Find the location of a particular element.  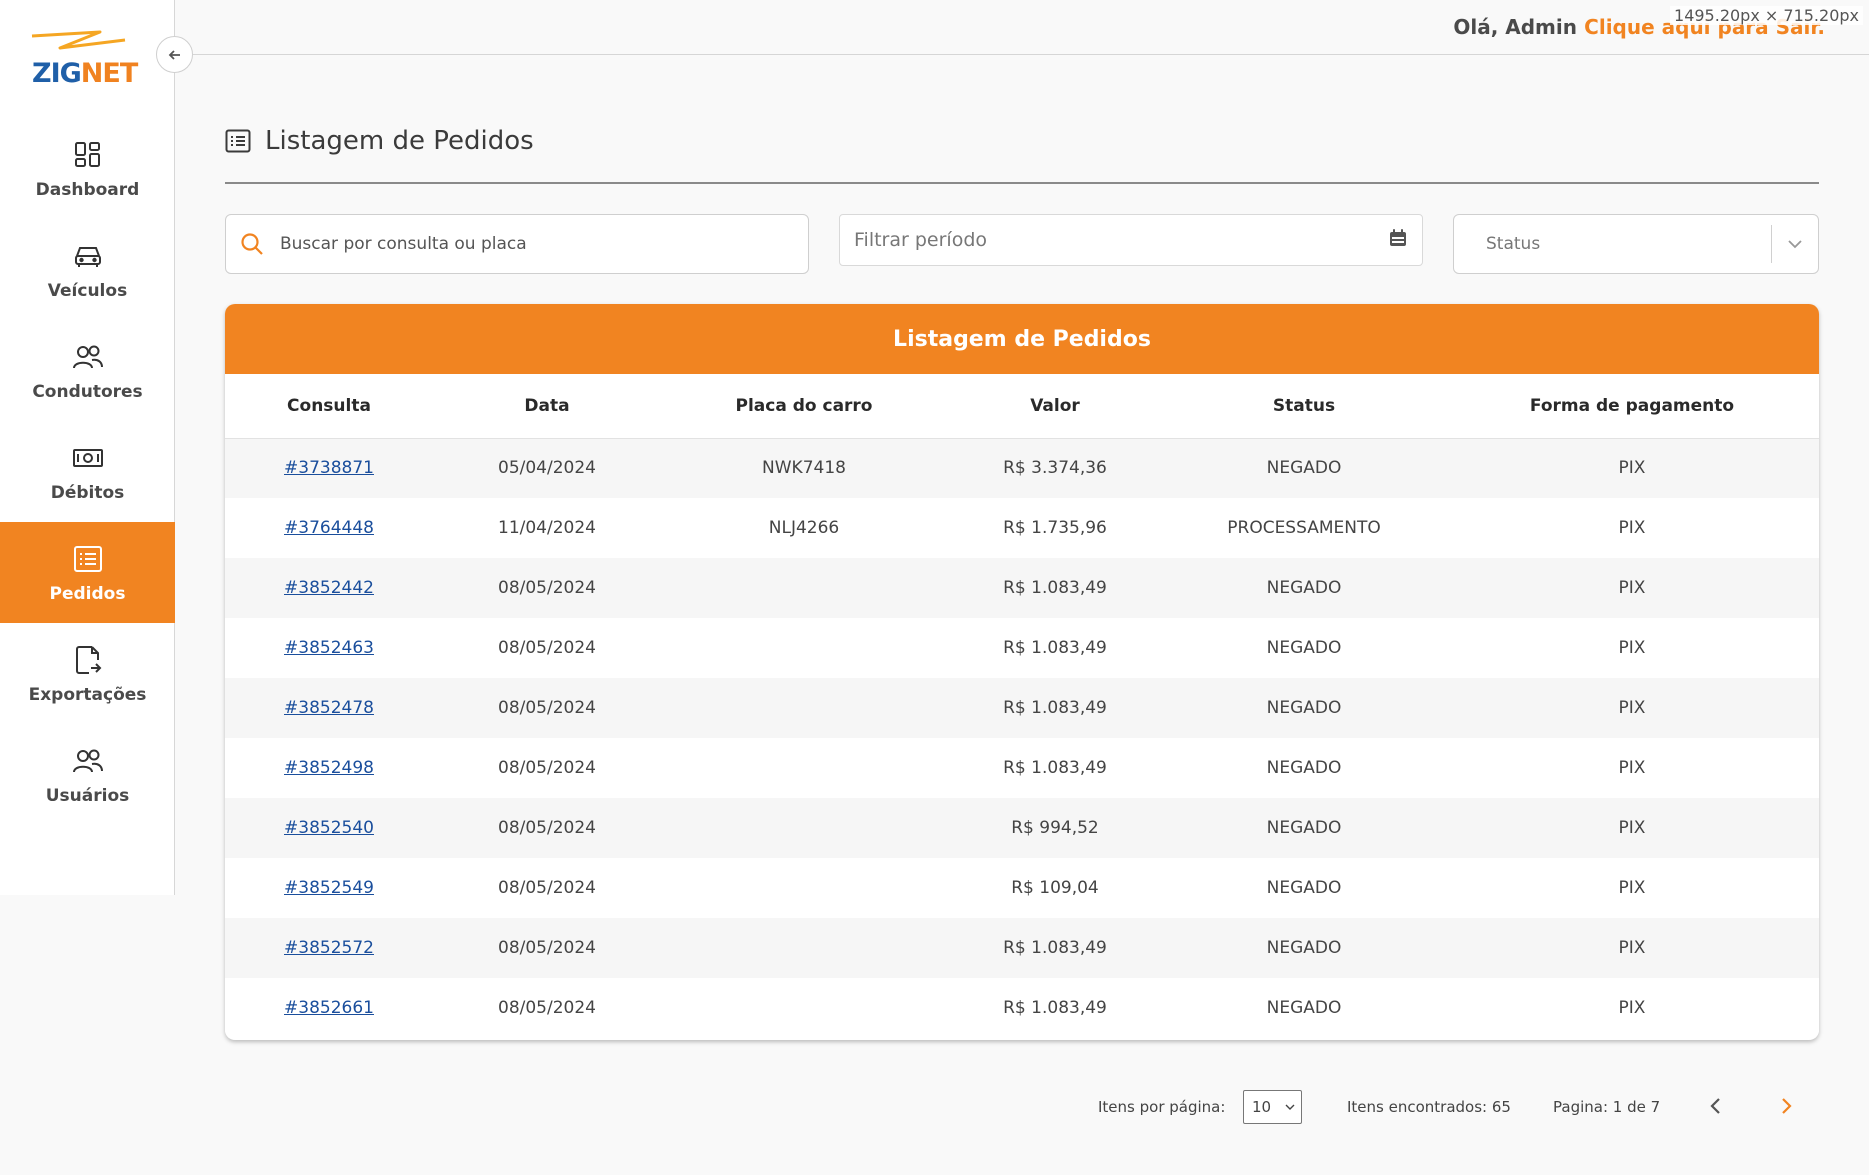

sidebar-item-label: Débitos is located at coordinates (87, 492).